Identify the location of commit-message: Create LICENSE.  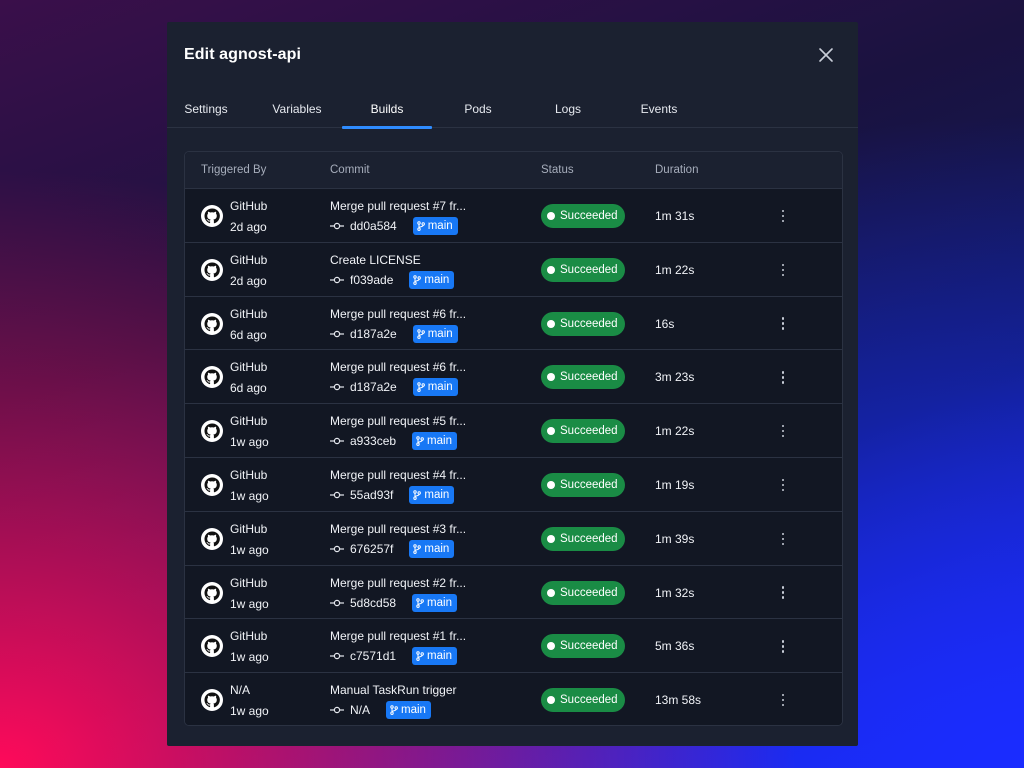
(375, 259).